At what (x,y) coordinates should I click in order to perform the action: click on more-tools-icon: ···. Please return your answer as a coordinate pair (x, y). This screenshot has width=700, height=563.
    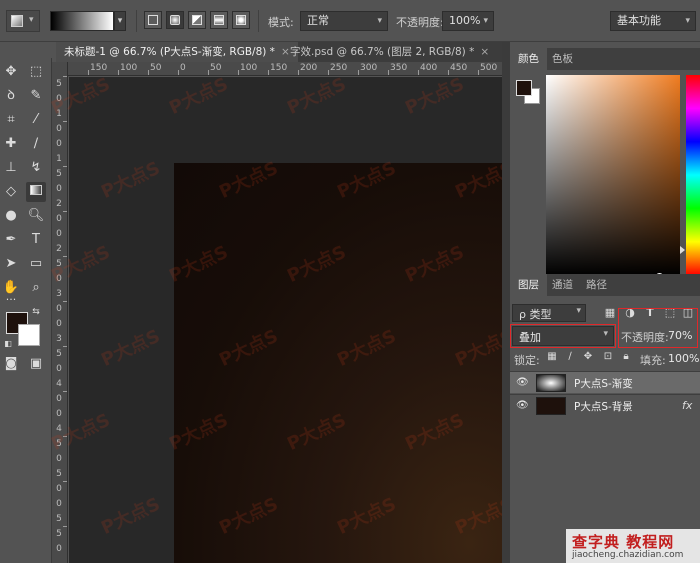
    Looking at the image, I should click on (11, 300).